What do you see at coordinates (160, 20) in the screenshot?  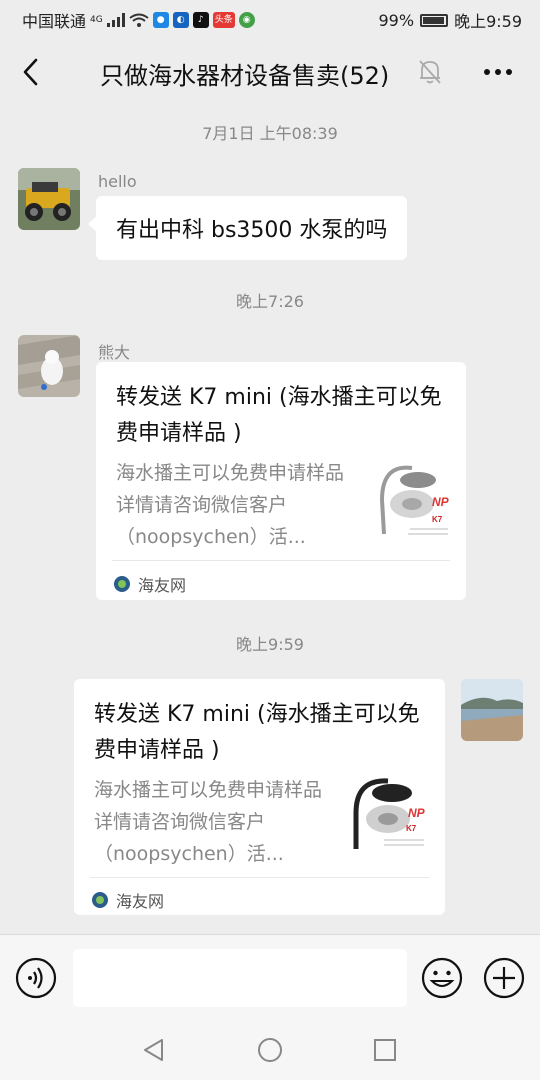 I see `shield-app-icon: ●` at bounding box center [160, 20].